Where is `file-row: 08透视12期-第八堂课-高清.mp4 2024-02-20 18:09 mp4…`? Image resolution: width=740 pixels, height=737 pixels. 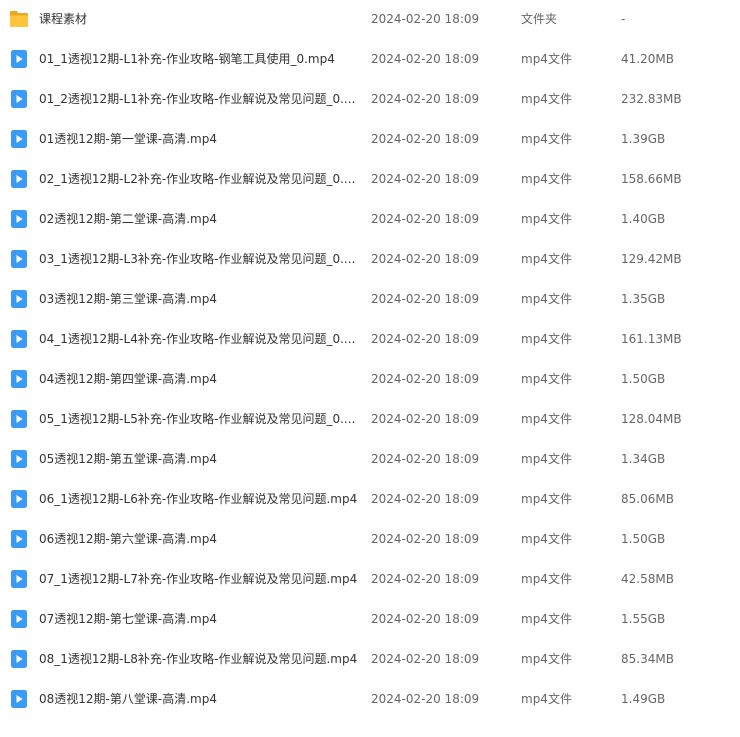
file-row: 08透视12期-第八堂课-高清.mp4 2024-02-20 18:09 mp4… is located at coordinates (370, 700).